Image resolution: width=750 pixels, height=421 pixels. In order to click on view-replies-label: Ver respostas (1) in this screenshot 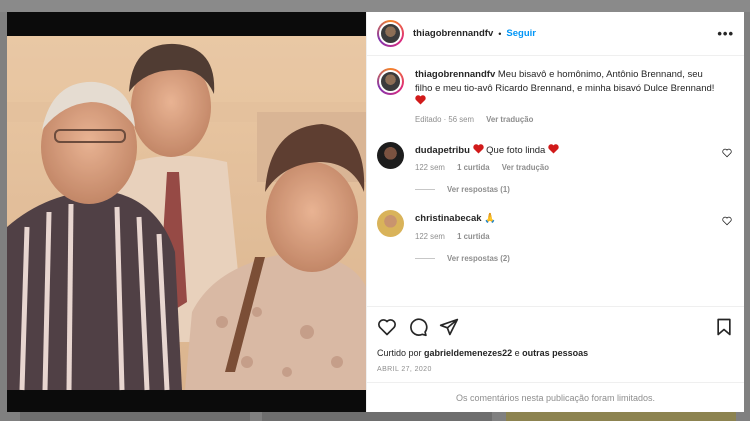, I will do `click(478, 189)`.